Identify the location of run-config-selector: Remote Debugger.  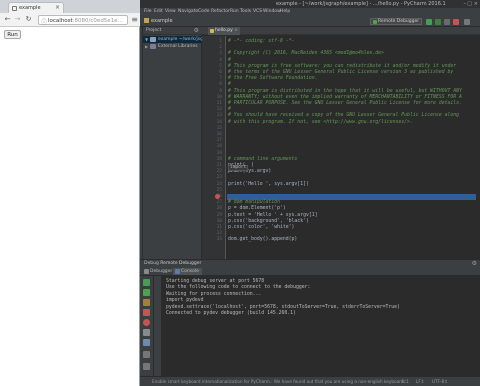
(396, 21).